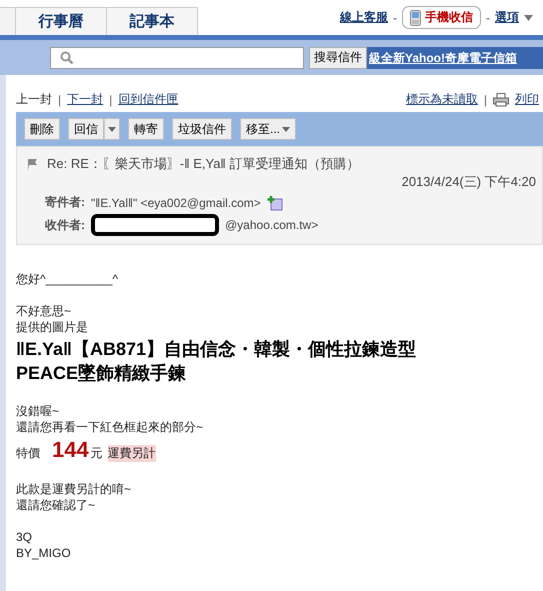 The width and height of the screenshot is (543, 591). What do you see at coordinates (42, 129) in the screenshot?
I see `toolbar-button: 刪除` at bounding box center [42, 129].